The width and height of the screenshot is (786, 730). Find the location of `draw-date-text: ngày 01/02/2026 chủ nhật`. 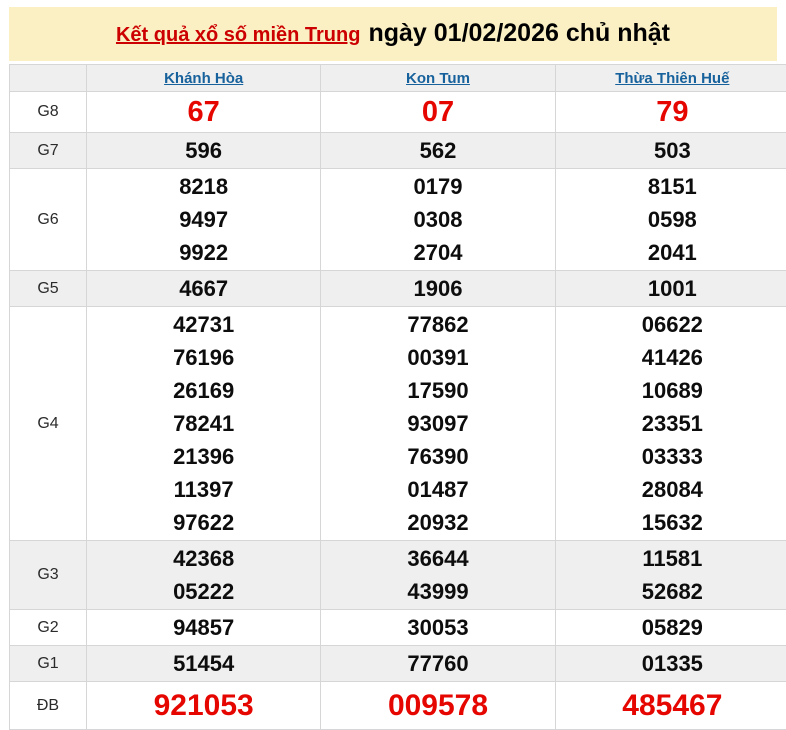

draw-date-text: ngày 01/02/2026 chủ nhật is located at coordinates (519, 33).